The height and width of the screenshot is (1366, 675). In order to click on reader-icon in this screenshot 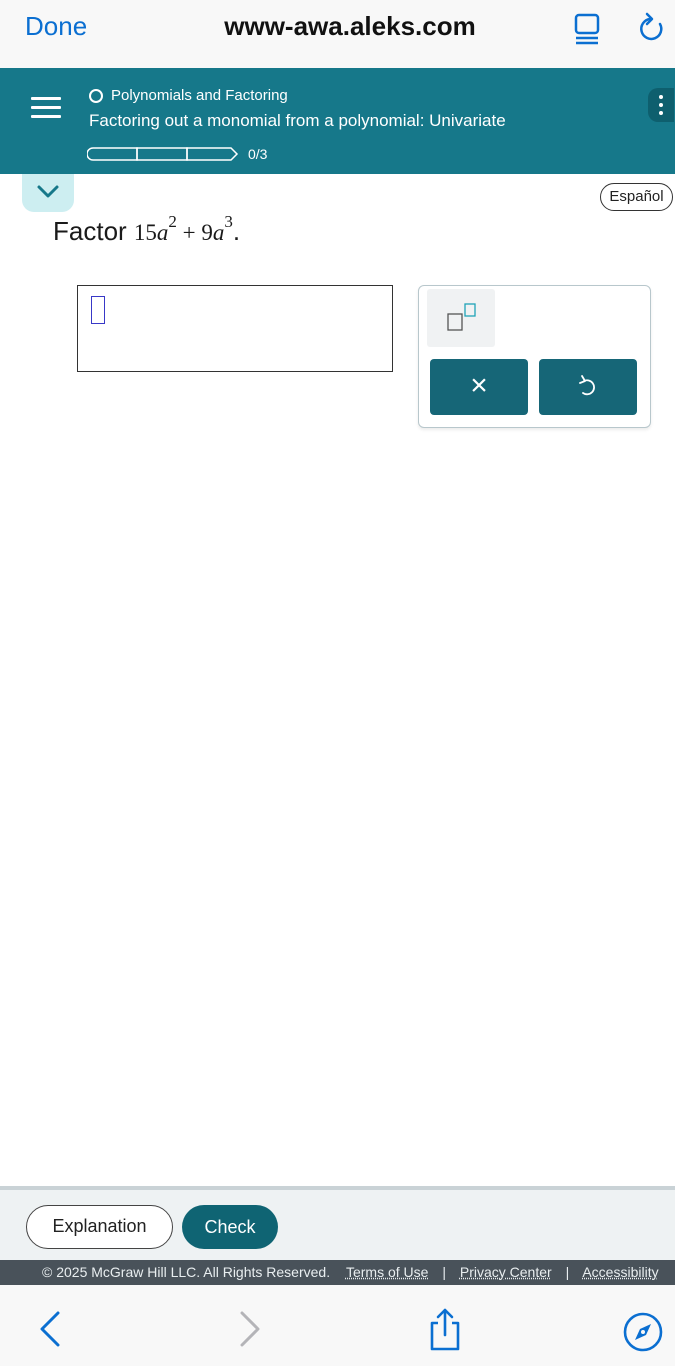, I will do `click(587, 29)`.